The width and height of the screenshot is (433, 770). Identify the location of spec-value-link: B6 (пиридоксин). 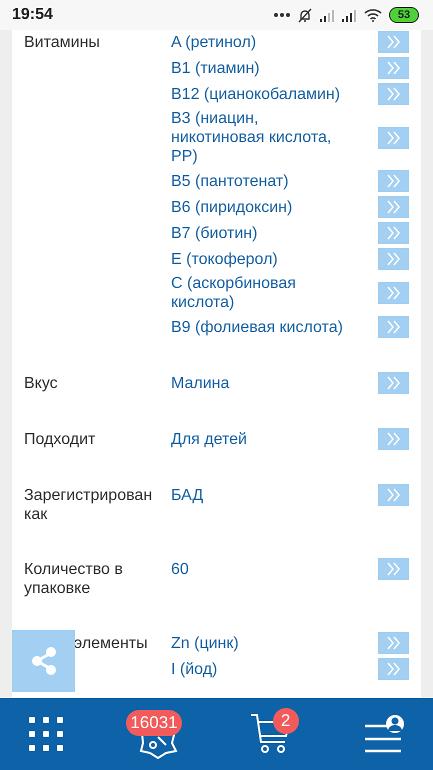
(231, 207).